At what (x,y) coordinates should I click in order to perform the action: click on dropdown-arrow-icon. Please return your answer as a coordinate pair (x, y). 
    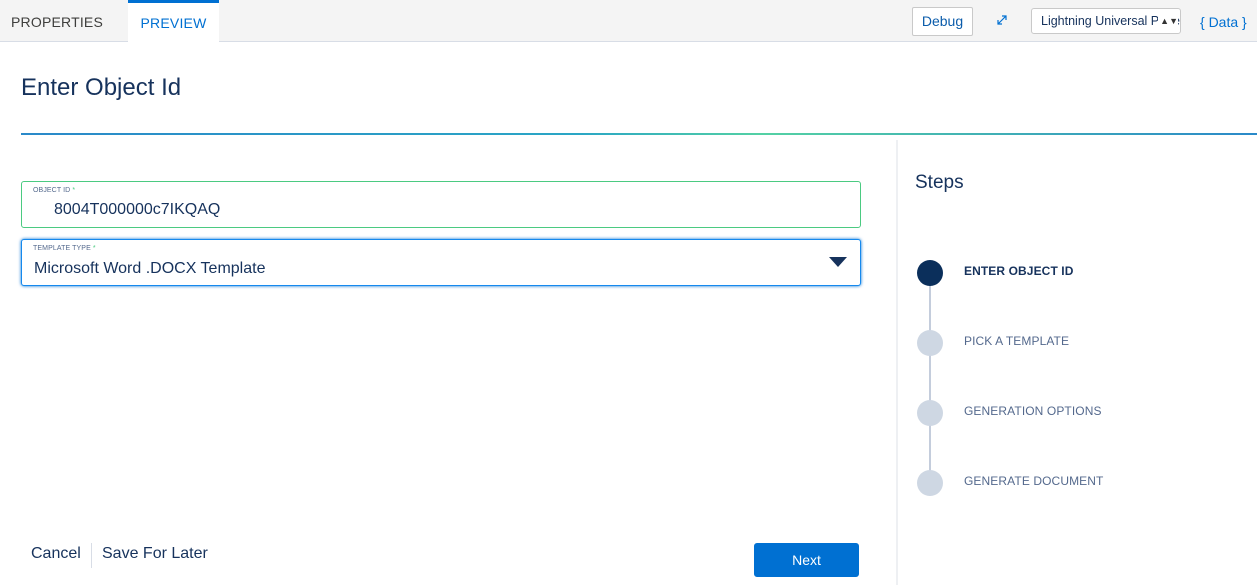
    Looking at the image, I should click on (838, 262).